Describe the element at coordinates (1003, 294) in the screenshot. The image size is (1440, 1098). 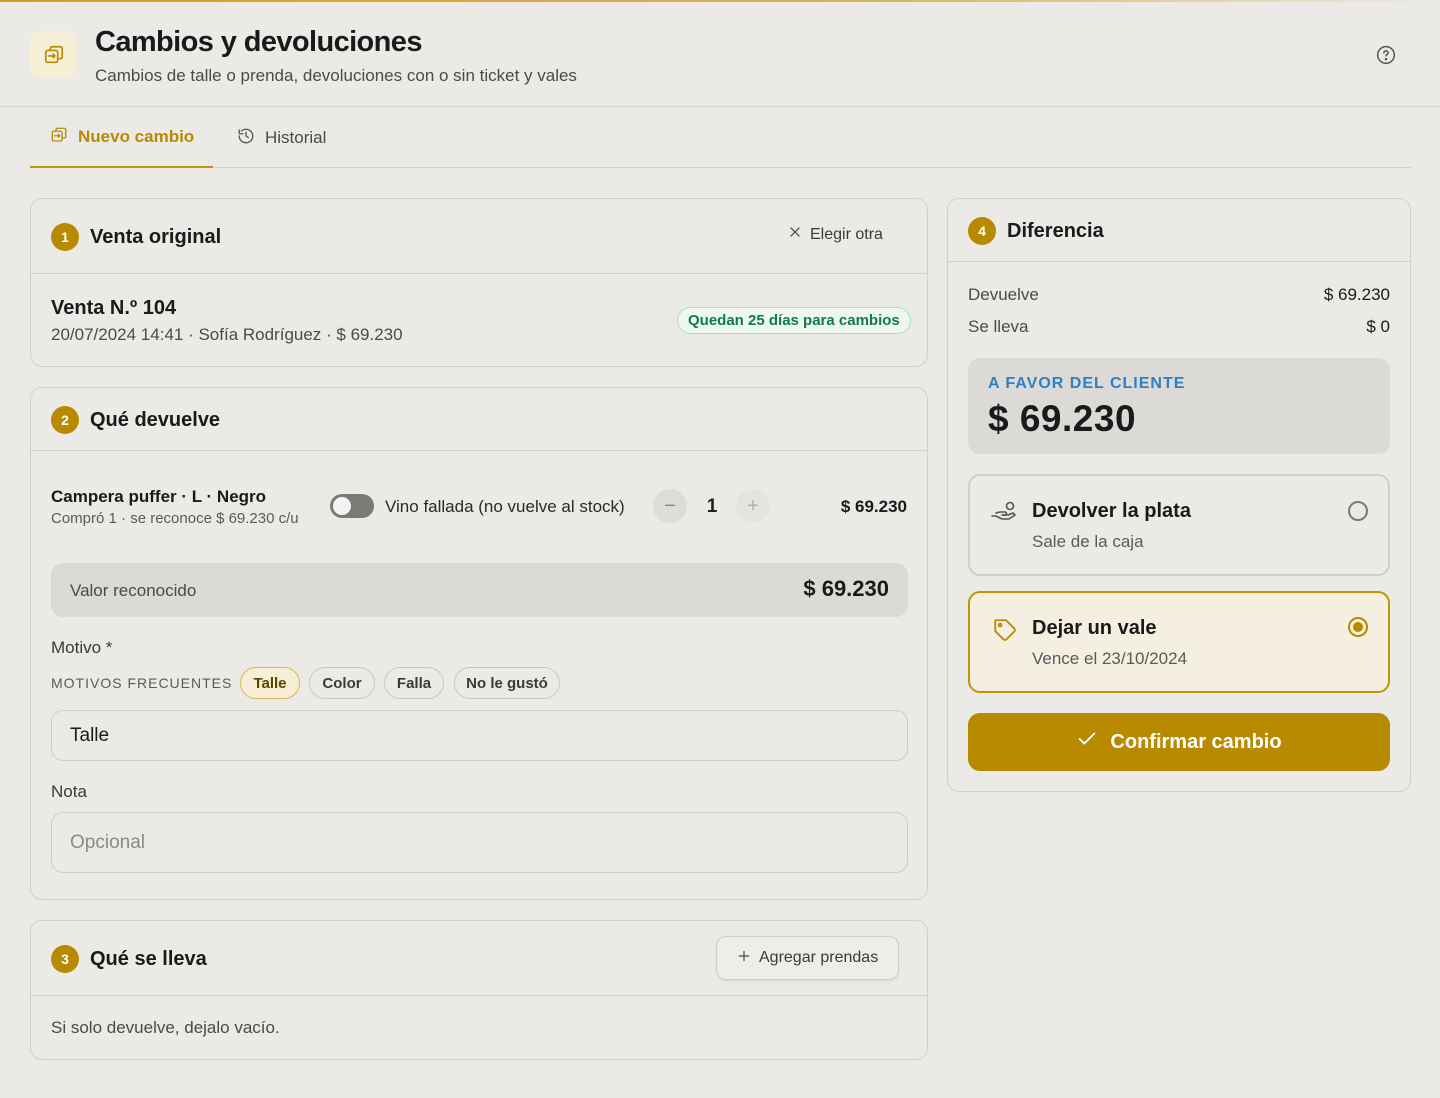
I see `returns-amount-label: Devuelve` at that location.